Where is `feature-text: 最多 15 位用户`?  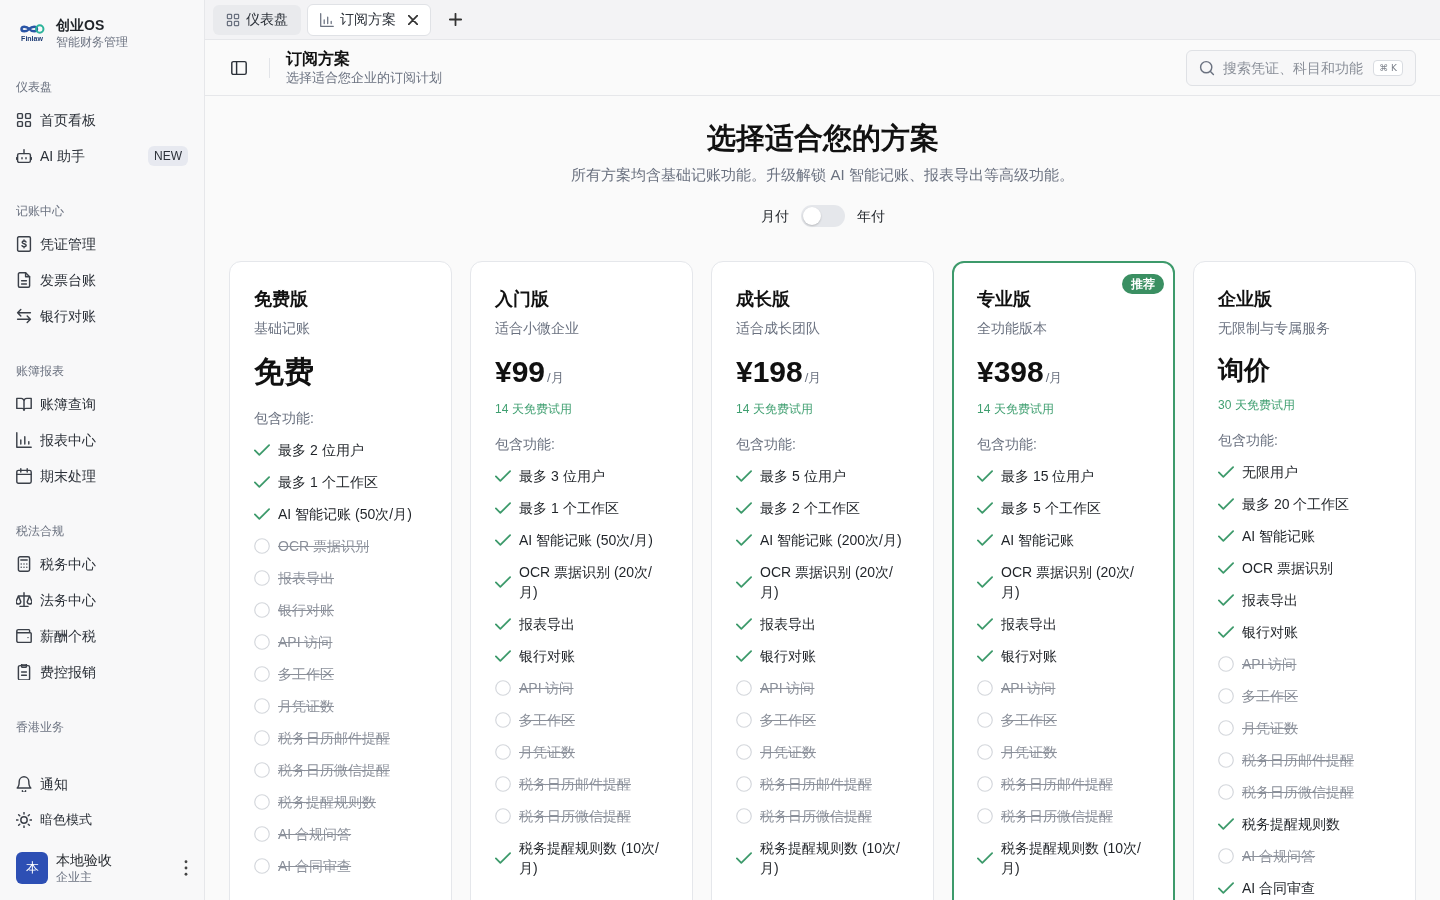
feature-text: 最多 15 位用户 is located at coordinates (1048, 476).